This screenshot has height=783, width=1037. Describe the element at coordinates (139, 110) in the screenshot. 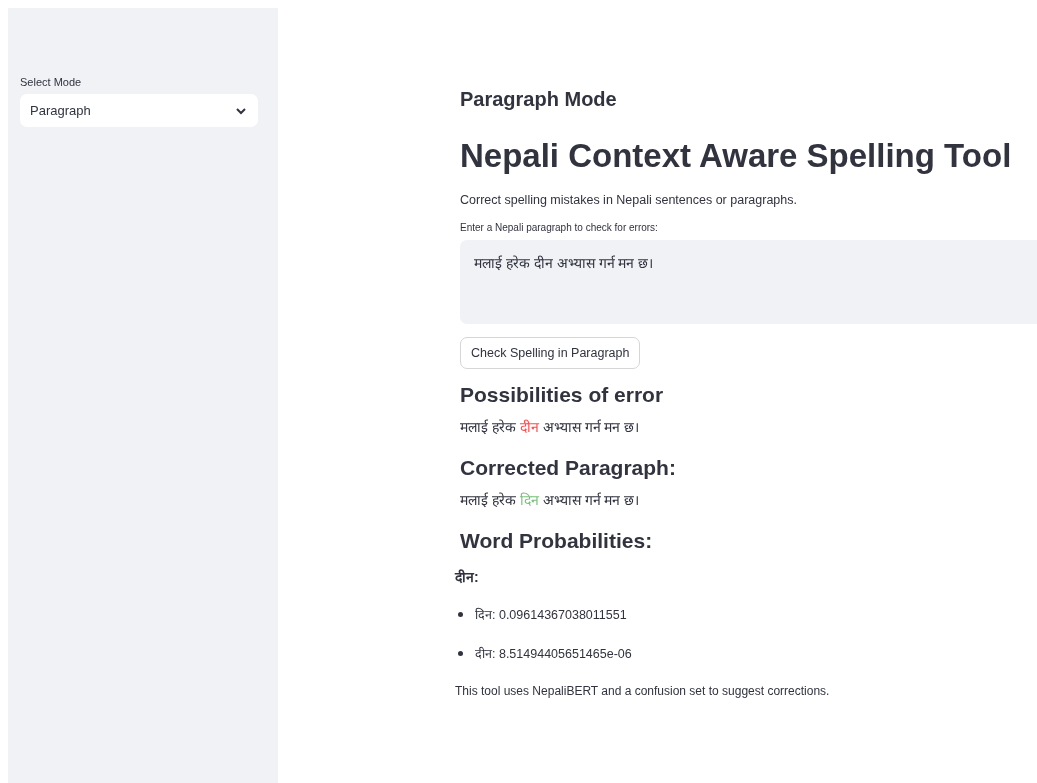

I see `mode-dropdown: Paragraph` at that location.